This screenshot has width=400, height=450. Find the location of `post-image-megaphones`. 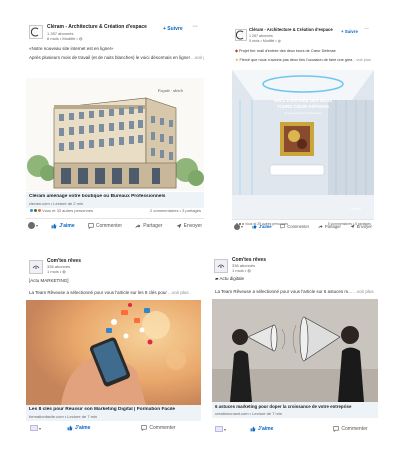

post-image-megaphones is located at coordinates (295, 350).